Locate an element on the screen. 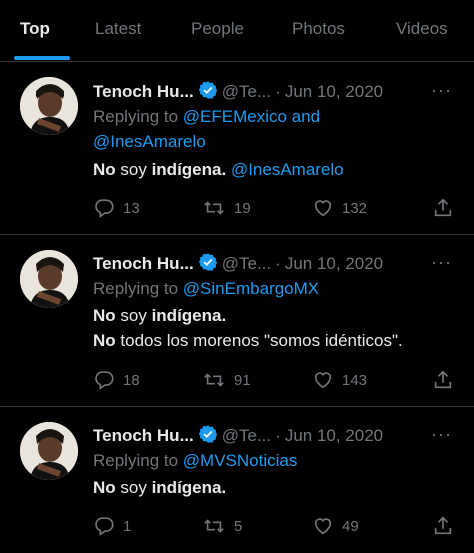  active-tab-indicator is located at coordinates (42, 58).